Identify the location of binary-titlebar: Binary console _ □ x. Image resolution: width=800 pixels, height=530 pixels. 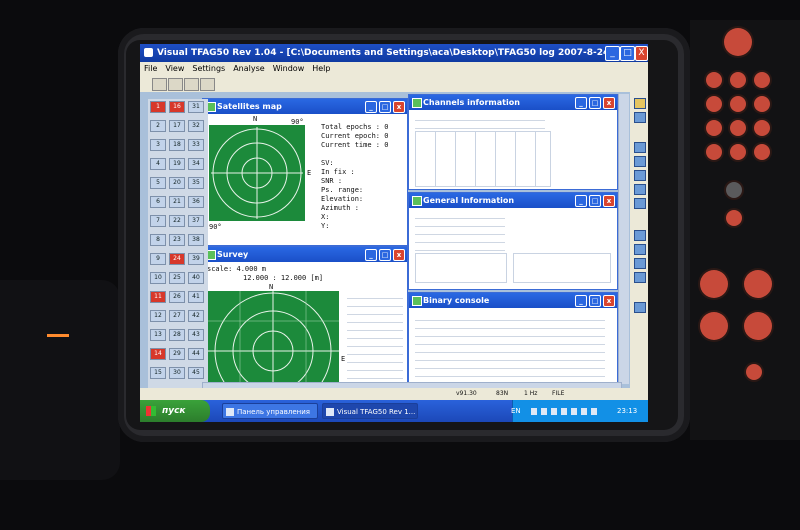
(513, 300).